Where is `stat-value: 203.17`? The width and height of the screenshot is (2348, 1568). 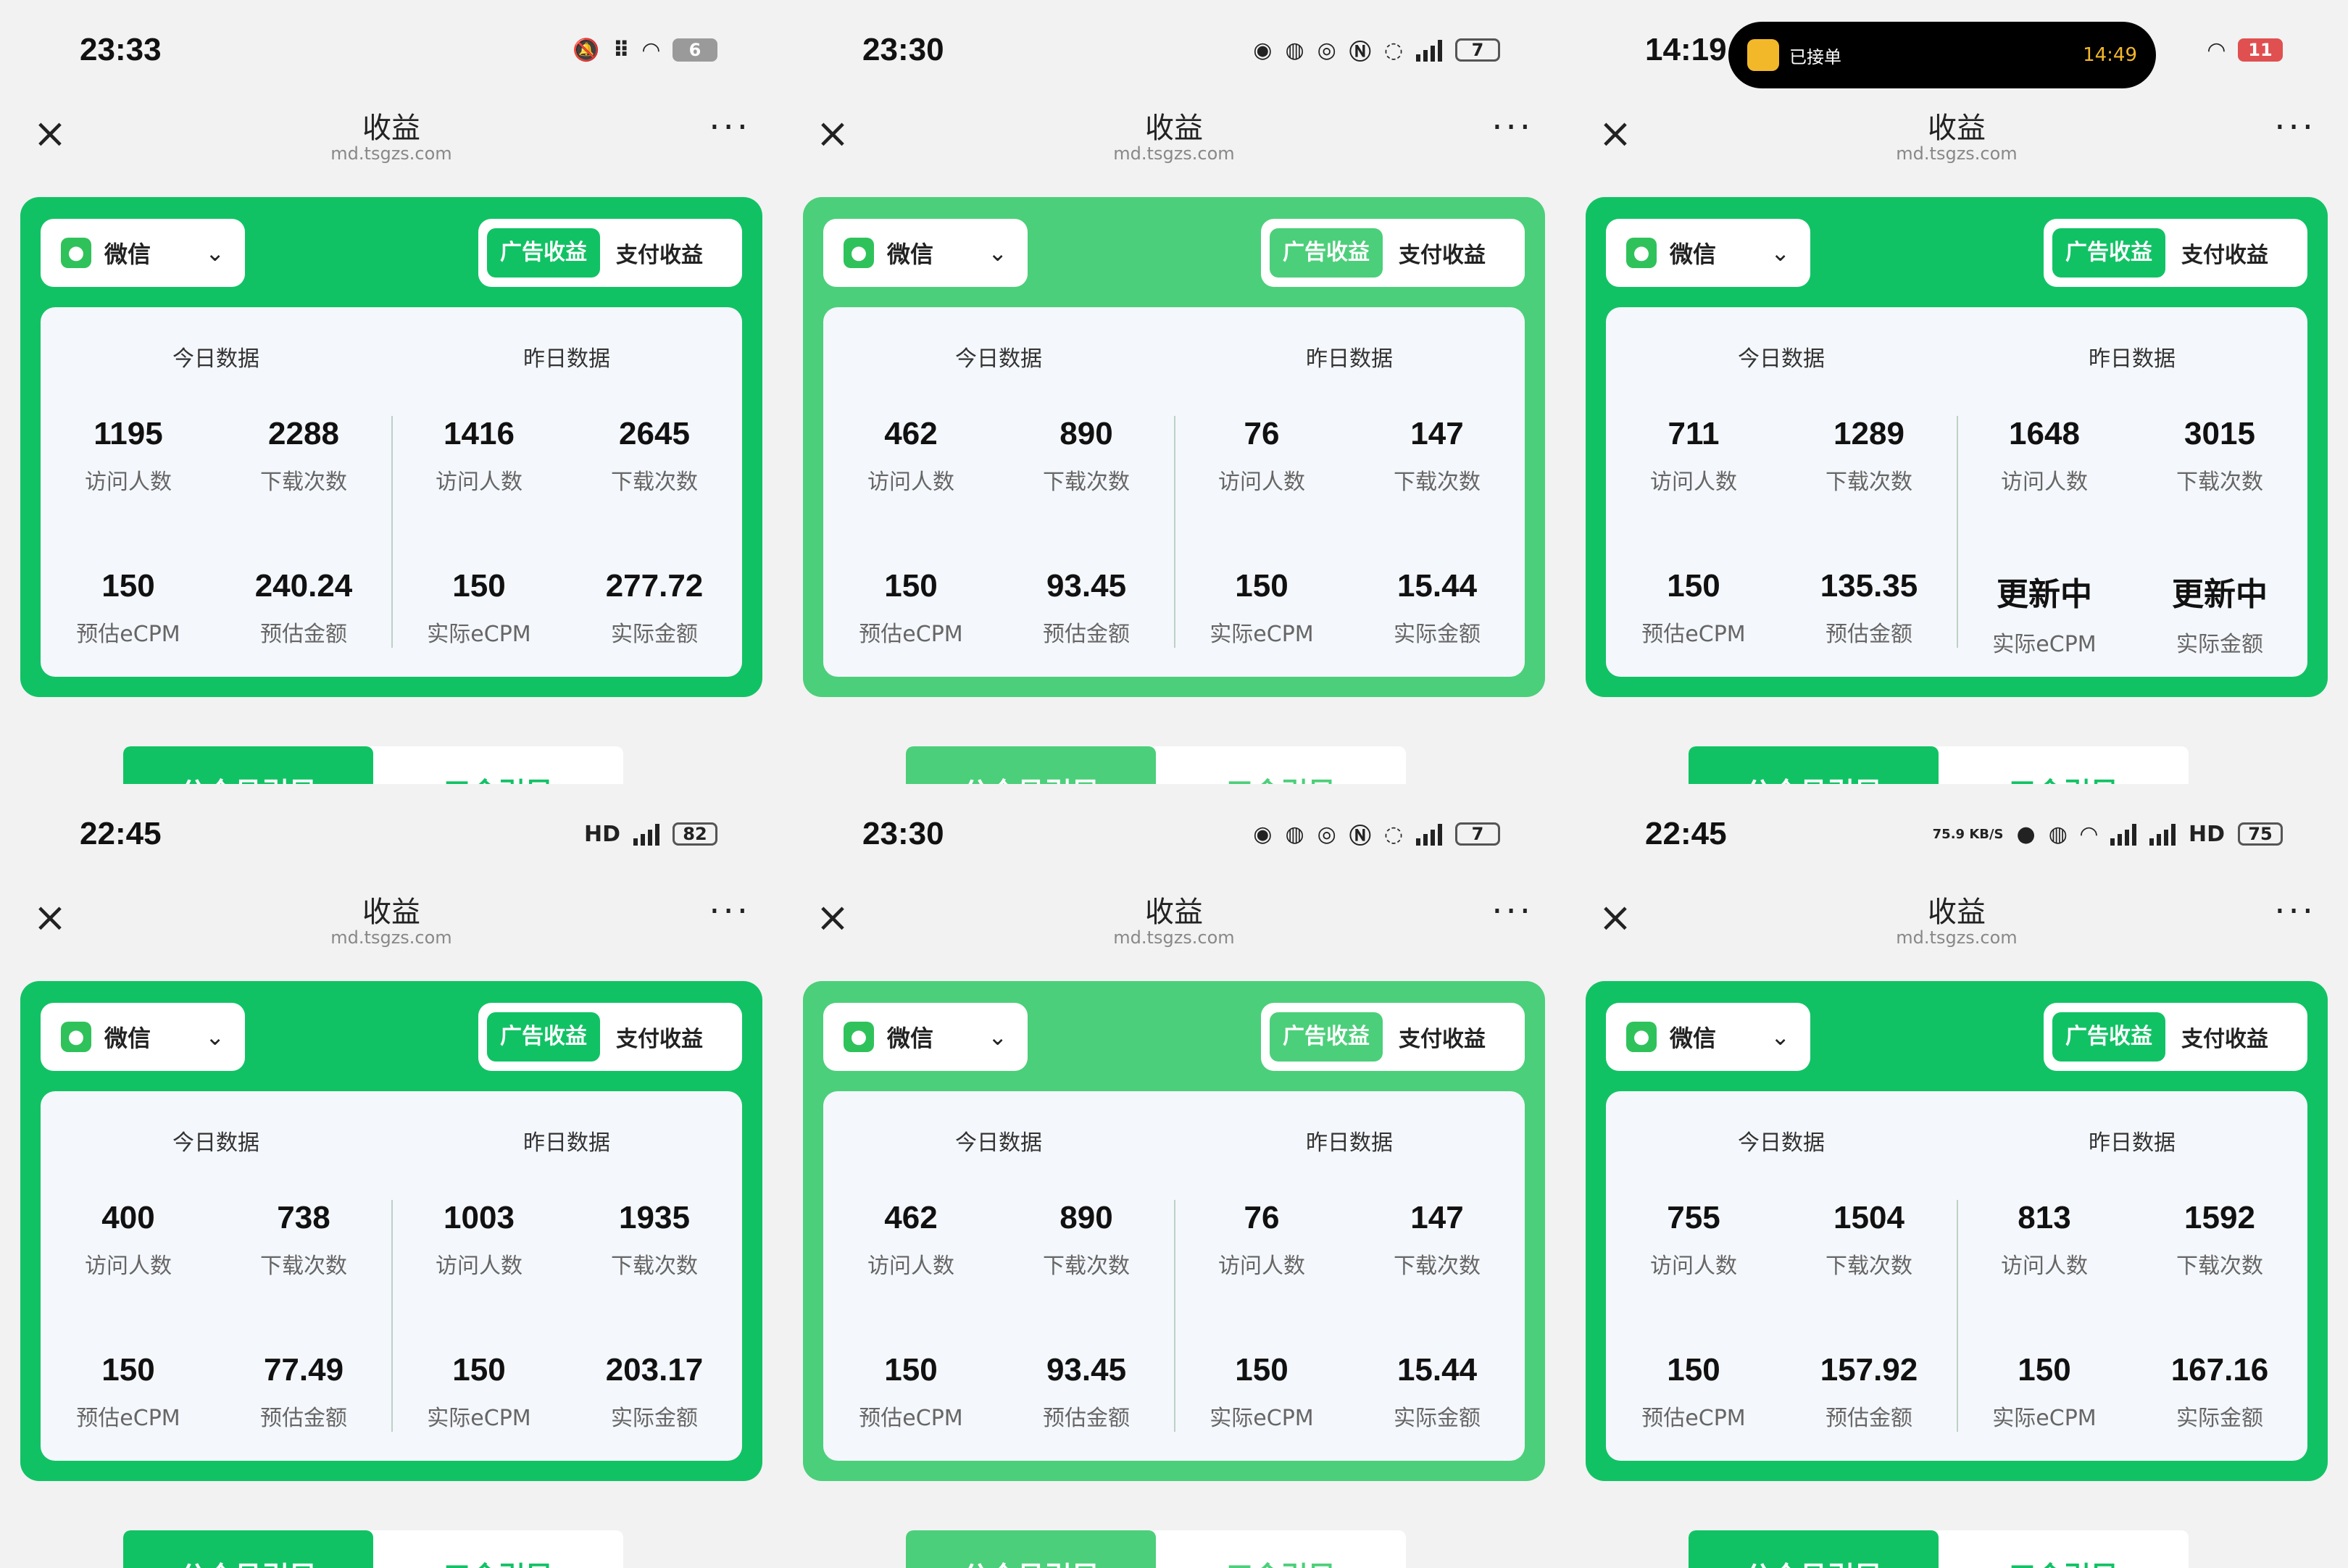 stat-value: 203.17 is located at coordinates (654, 1370).